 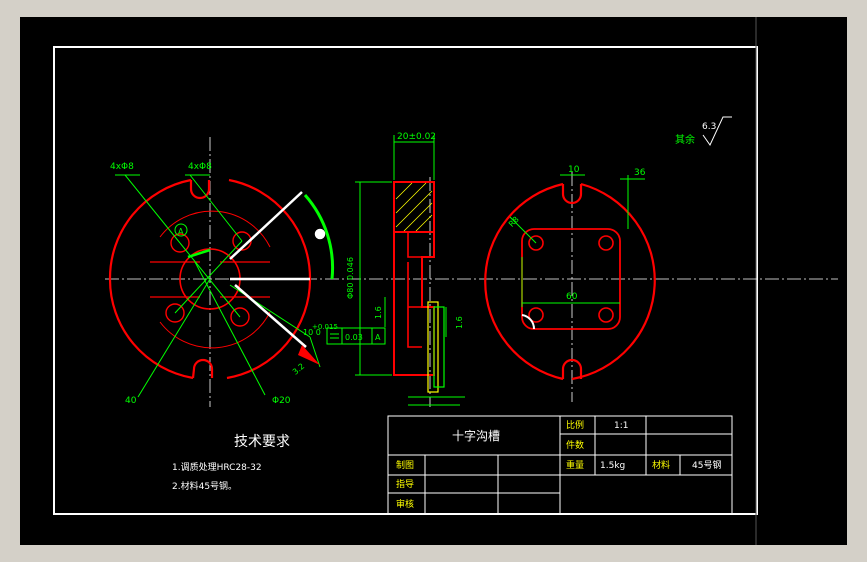 What do you see at coordinates (612, 466) in the screenshot?
I see `weight-value: 1.5kg` at bounding box center [612, 466].